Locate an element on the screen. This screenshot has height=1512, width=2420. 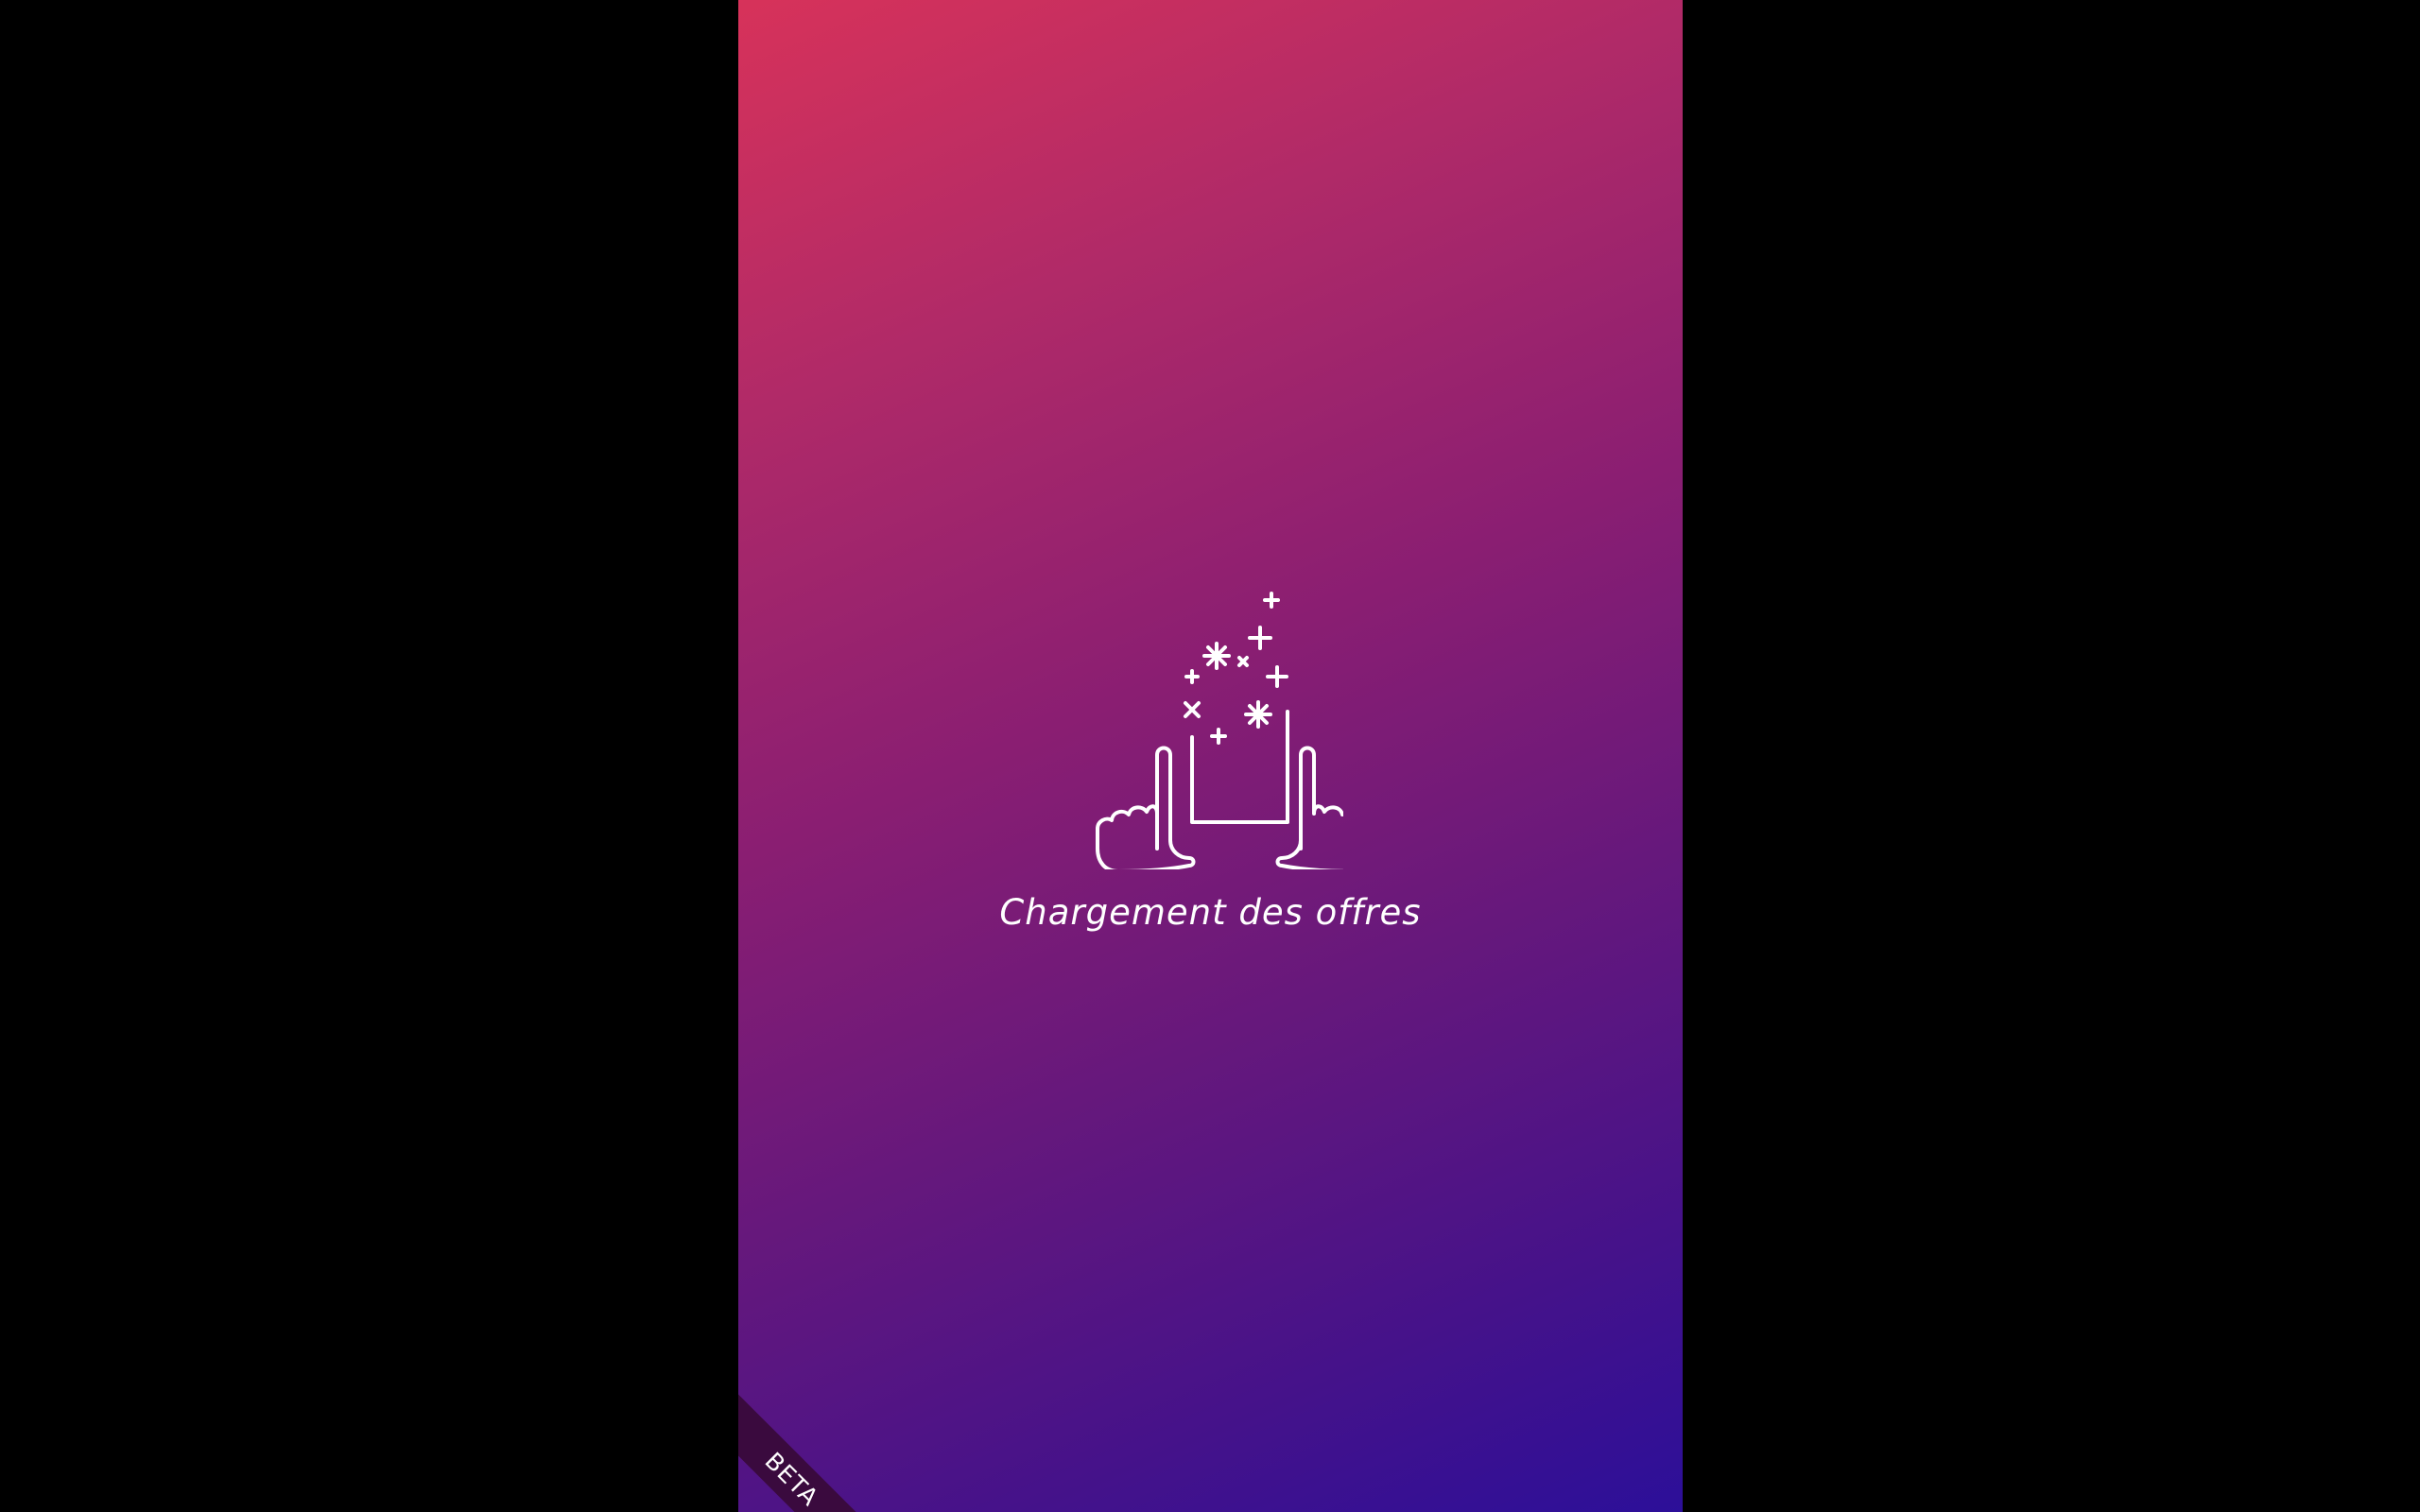
sparkle-plus-icon is located at coordinates (1236, 668).